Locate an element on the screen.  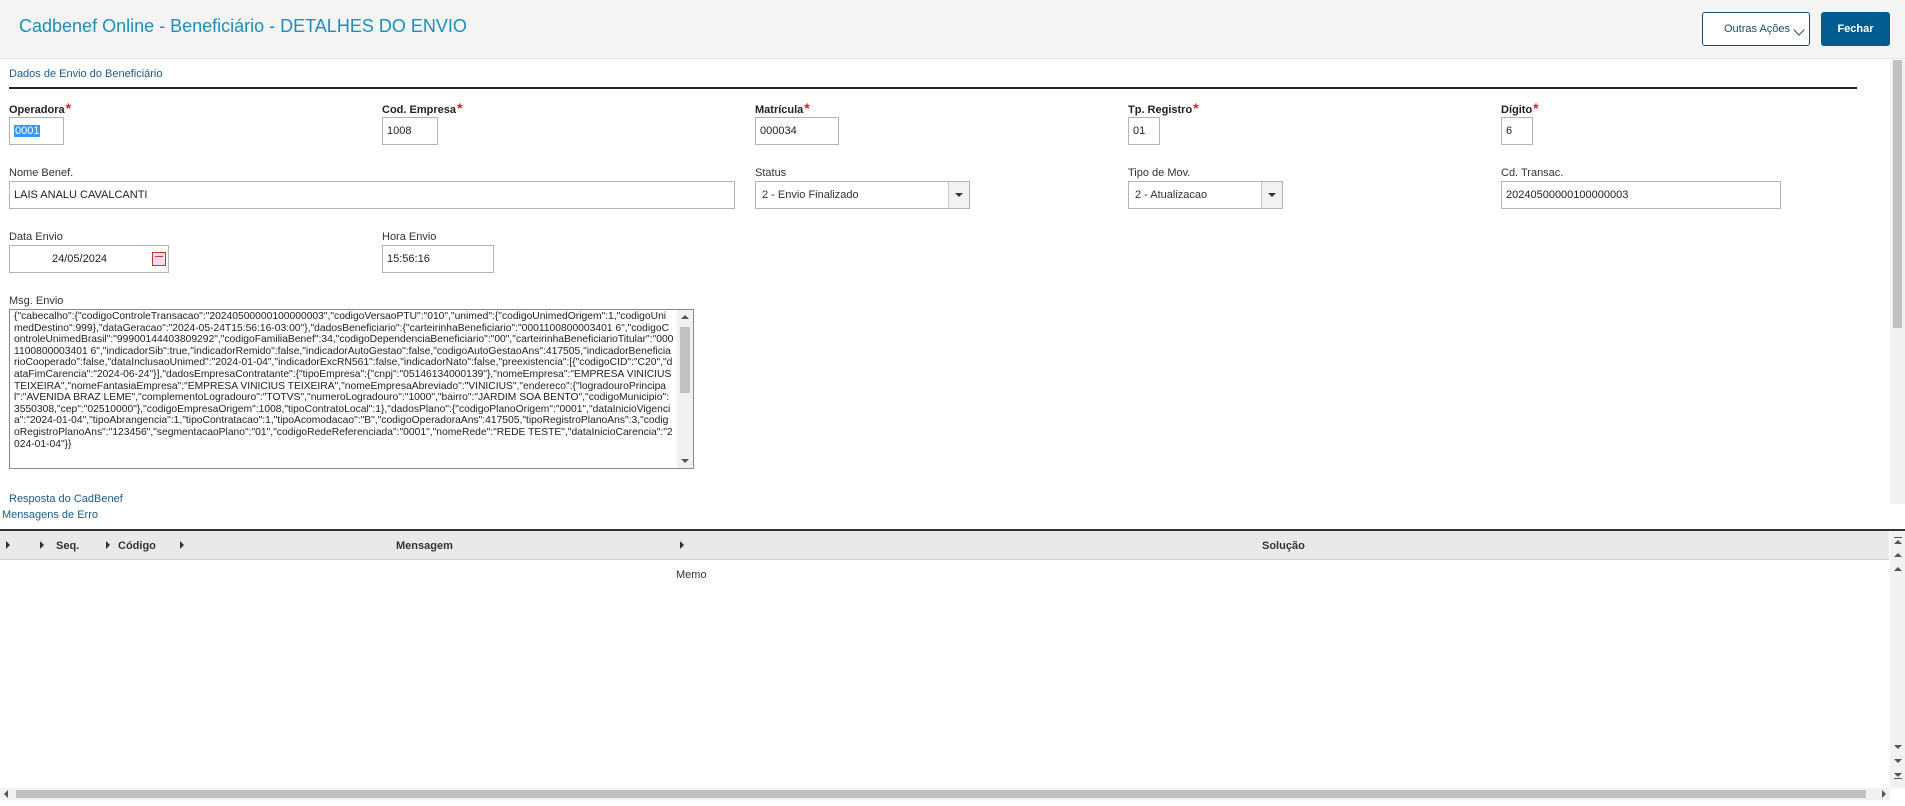
cd-transac-field: 20240500000100000003 is located at coordinates (1641, 195).